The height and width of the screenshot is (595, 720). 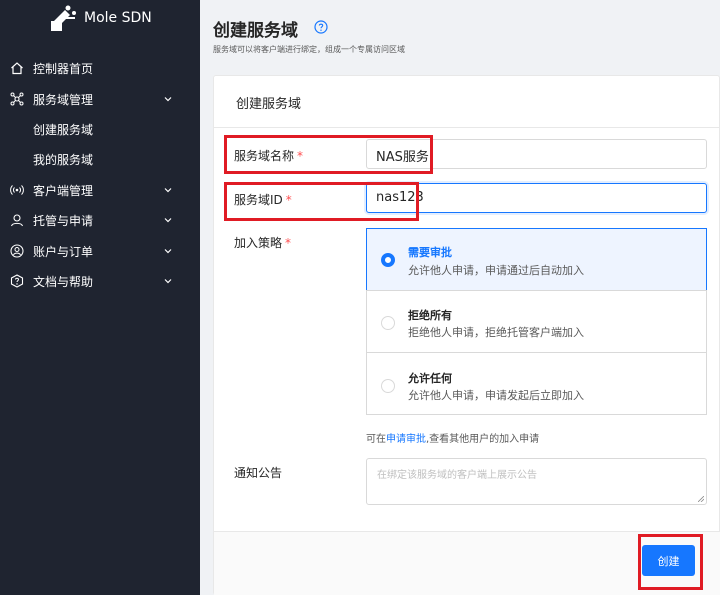 I want to click on policy-option-title: 允许任何, so click(x=430, y=378).